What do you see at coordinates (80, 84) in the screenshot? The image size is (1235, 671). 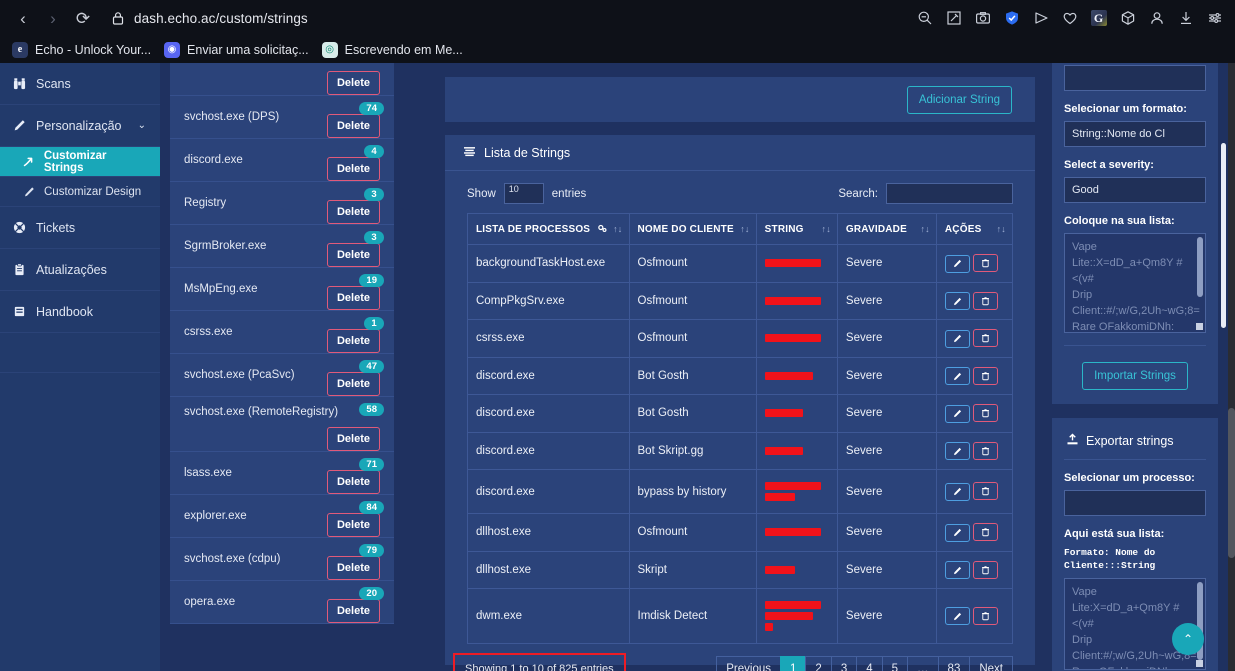 I see `sidebar-item-scans: Scans` at bounding box center [80, 84].